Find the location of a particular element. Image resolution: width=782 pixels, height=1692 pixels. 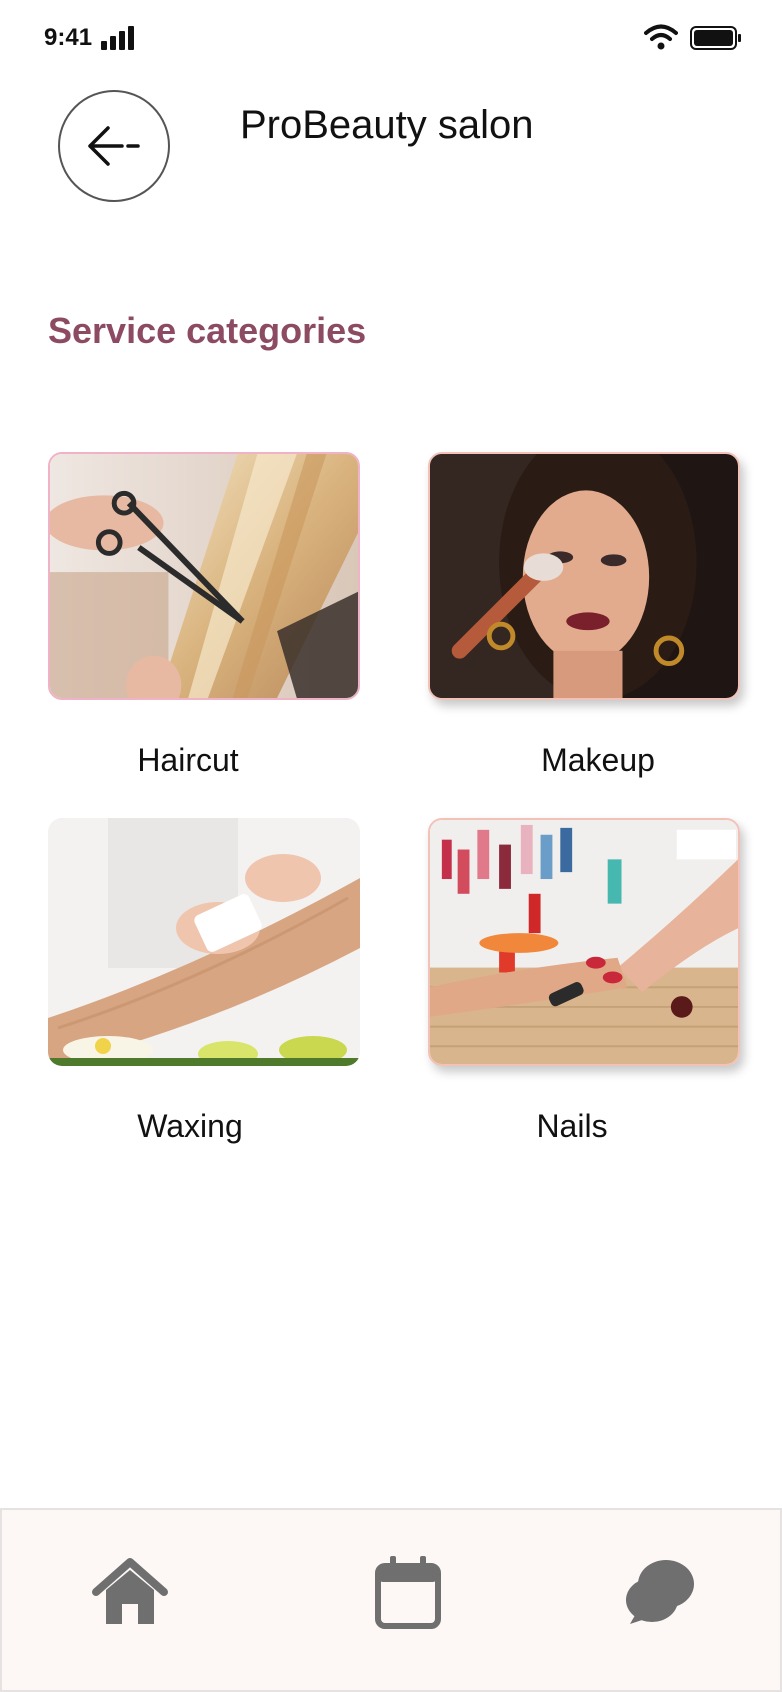

bottom-nav is located at coordinates (391, 1600).